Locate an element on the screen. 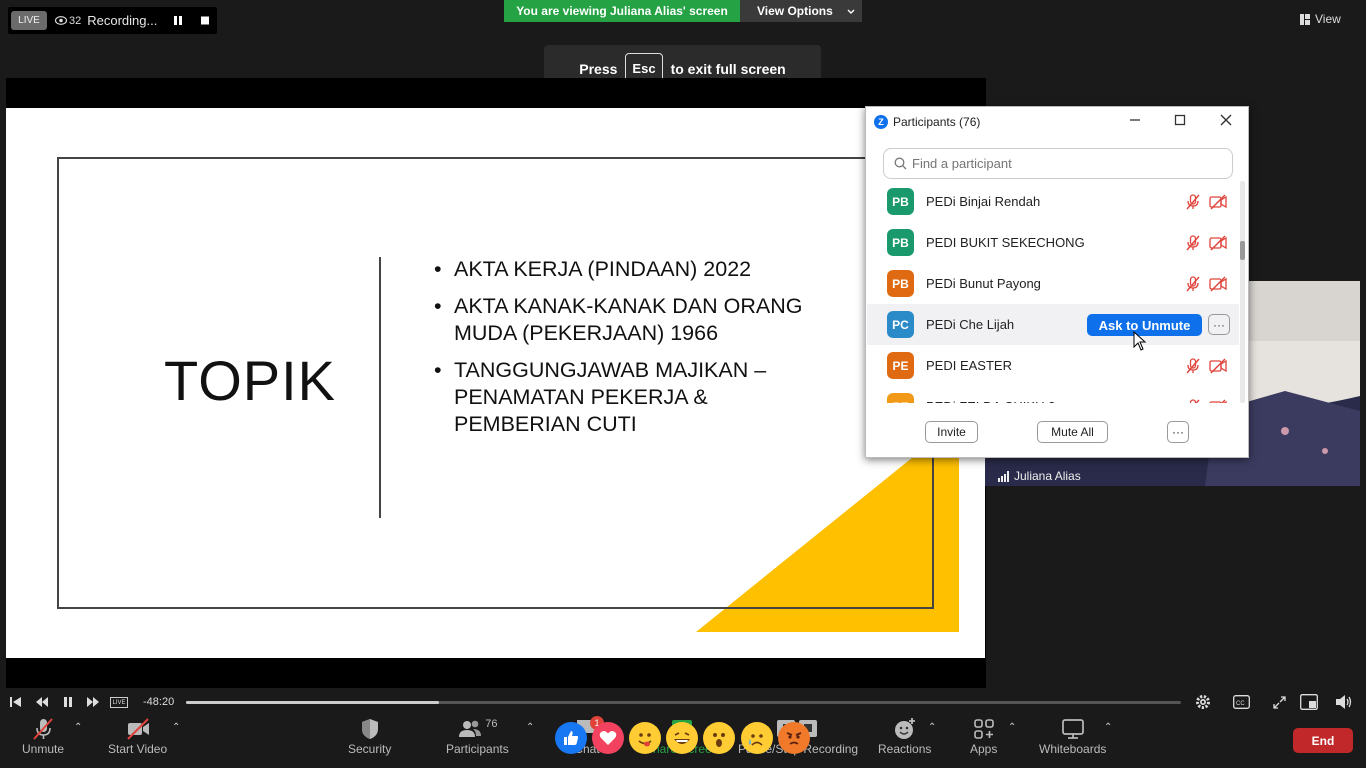 The width and height of the screenshot is (1366, 768). participant-avatar: PC is located at coordinates (900, 324).